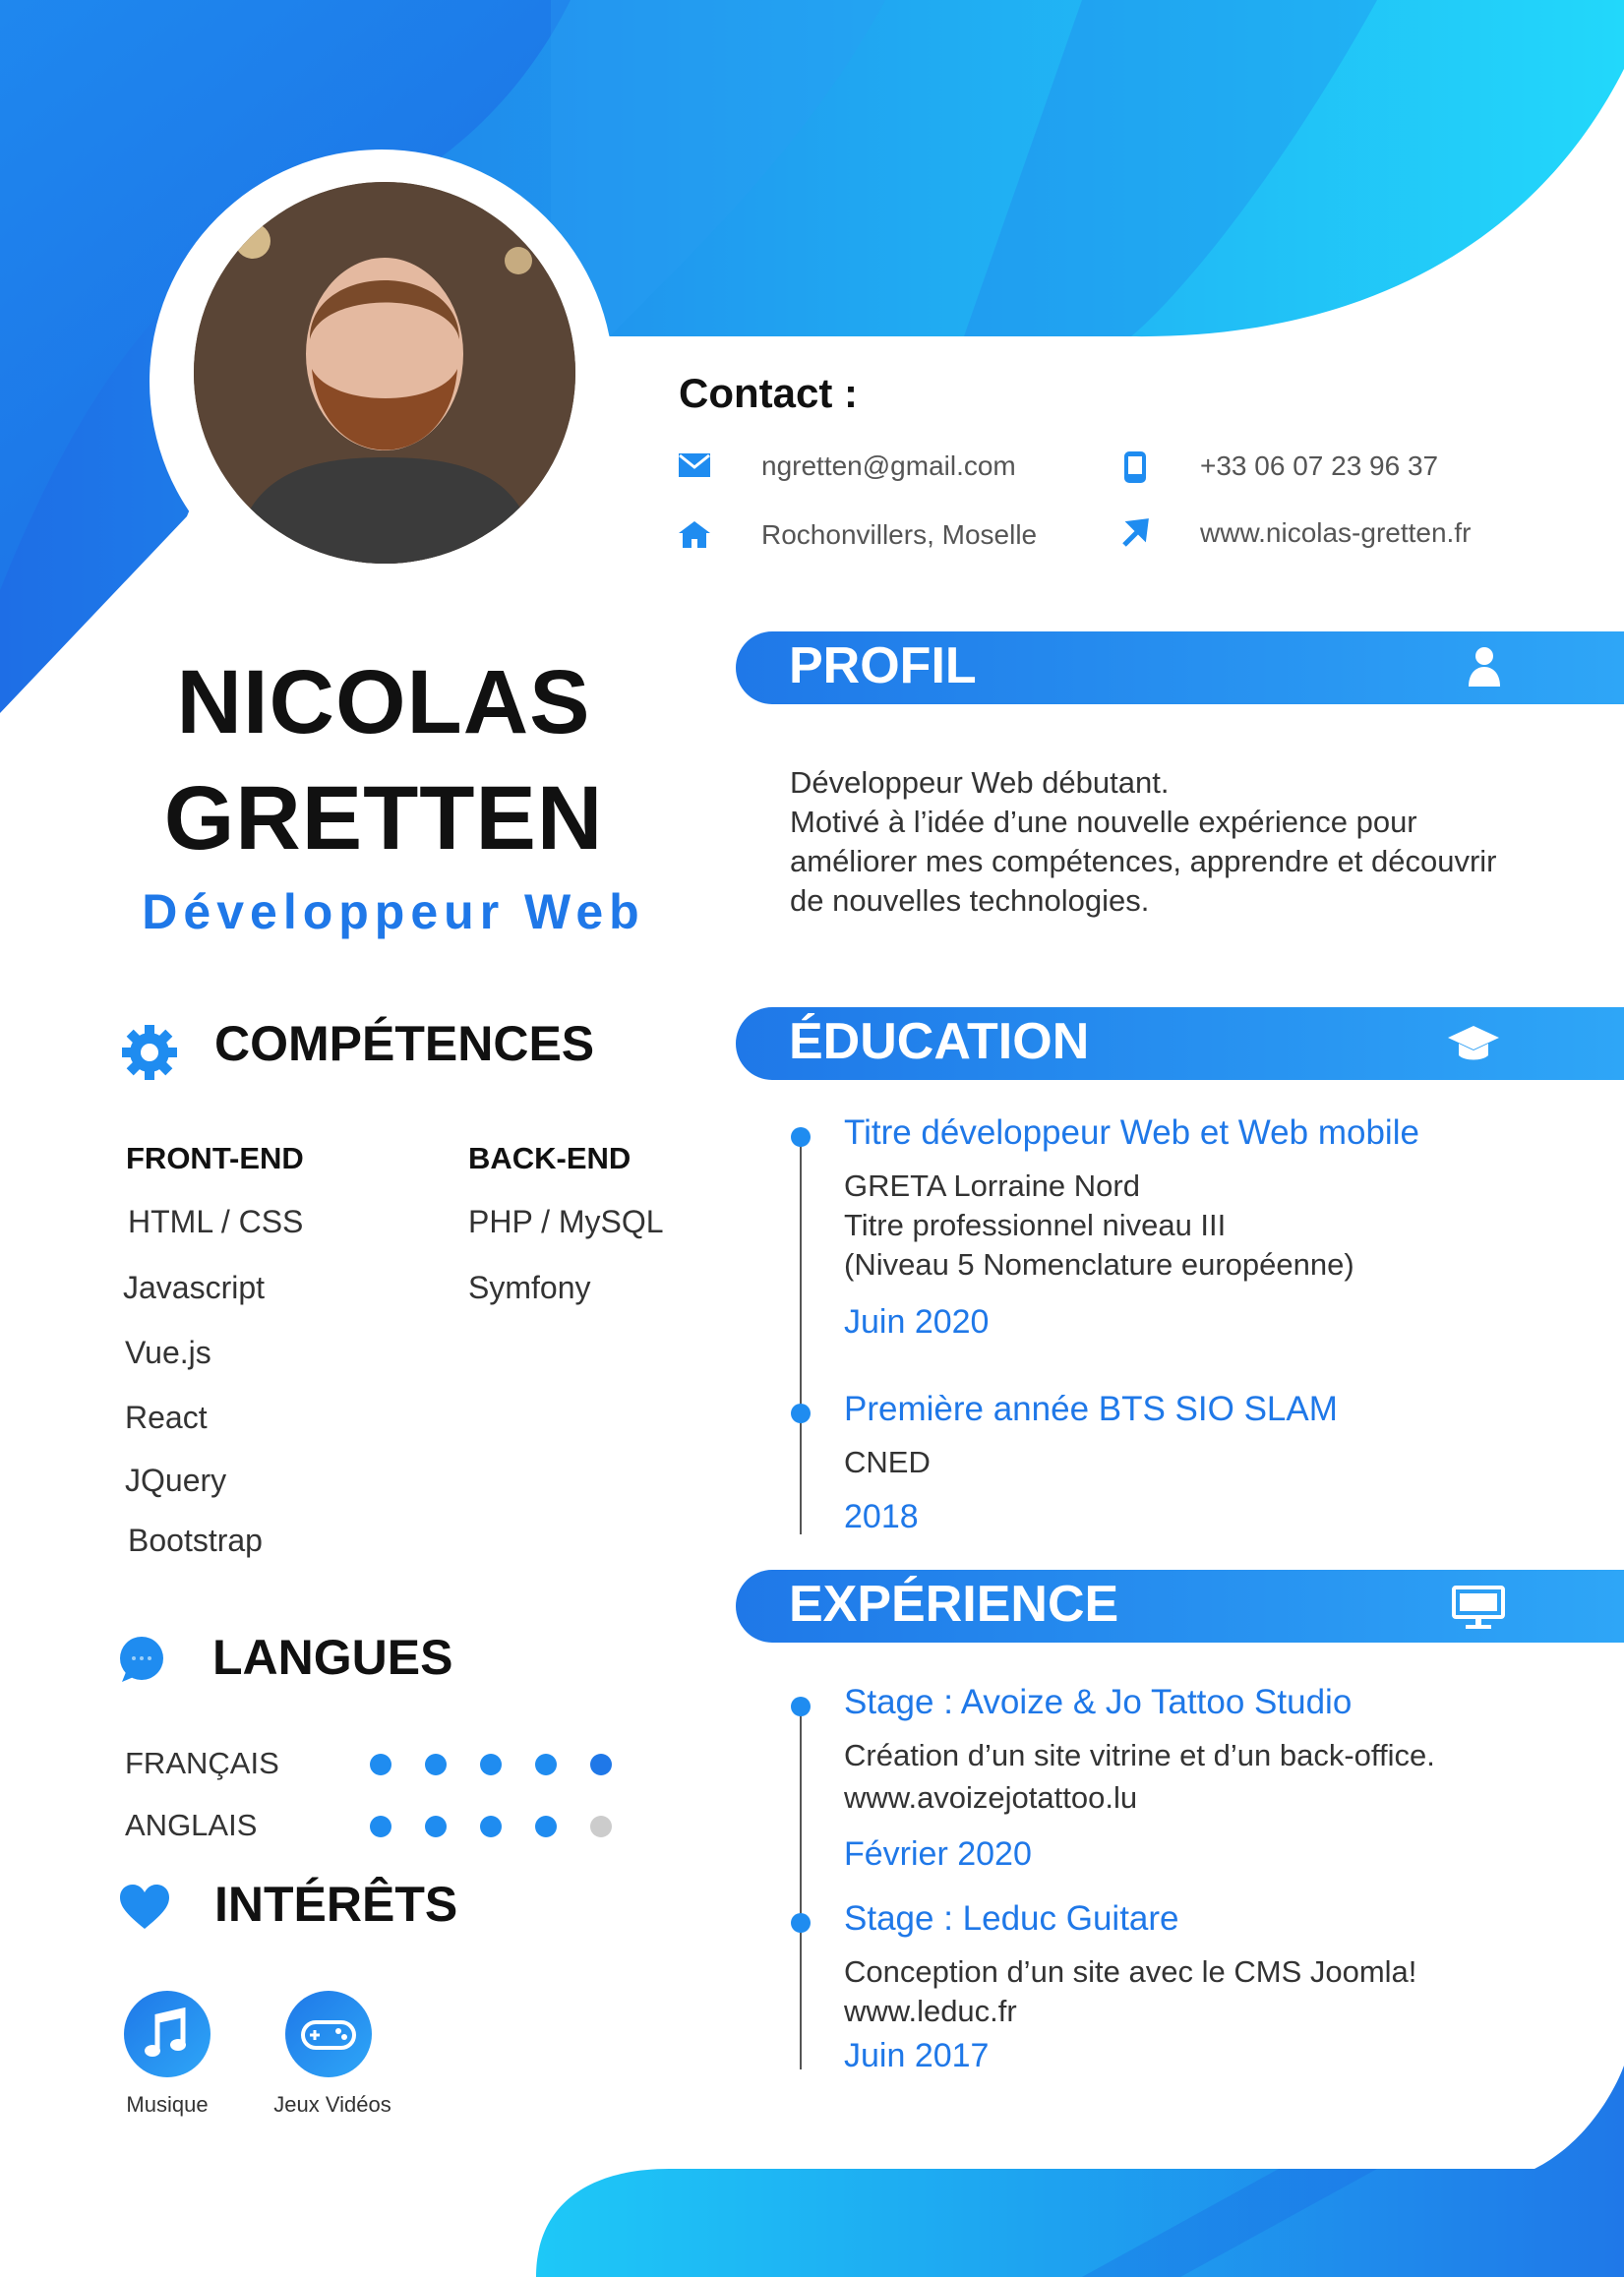 The height and width of the screenshot is (2277, 1624). What do you see at coordinates (1099, 1264) in the screenshot?
I see `education-line: (Niveau 5 Nomenclature européenne)` at bounding box center [1099, 1264].